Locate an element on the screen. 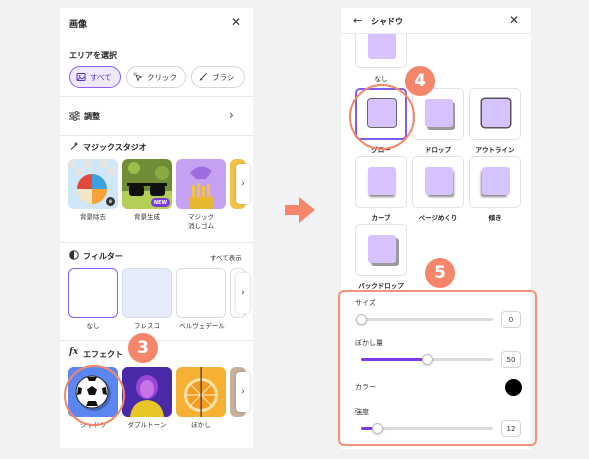  brush-icon is located at coordinates (203, 77).